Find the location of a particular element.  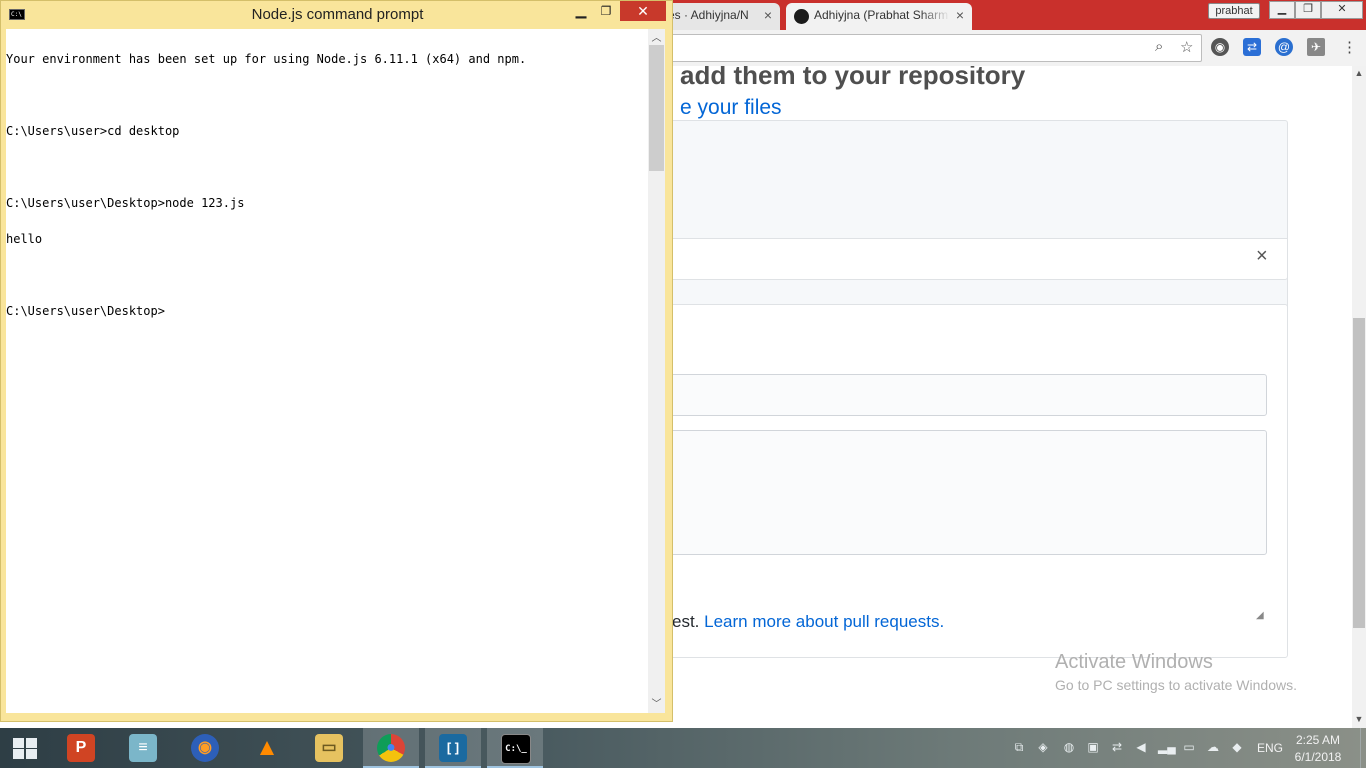

upload-files-link: e your files is located at coordinates (731, 108).